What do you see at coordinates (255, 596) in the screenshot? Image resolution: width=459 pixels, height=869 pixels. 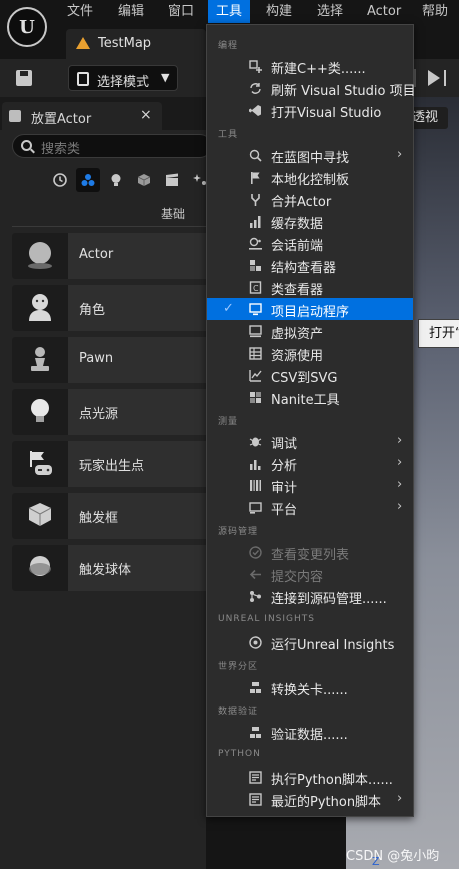 I see `connect-icon` at bounding box center [255, 596].